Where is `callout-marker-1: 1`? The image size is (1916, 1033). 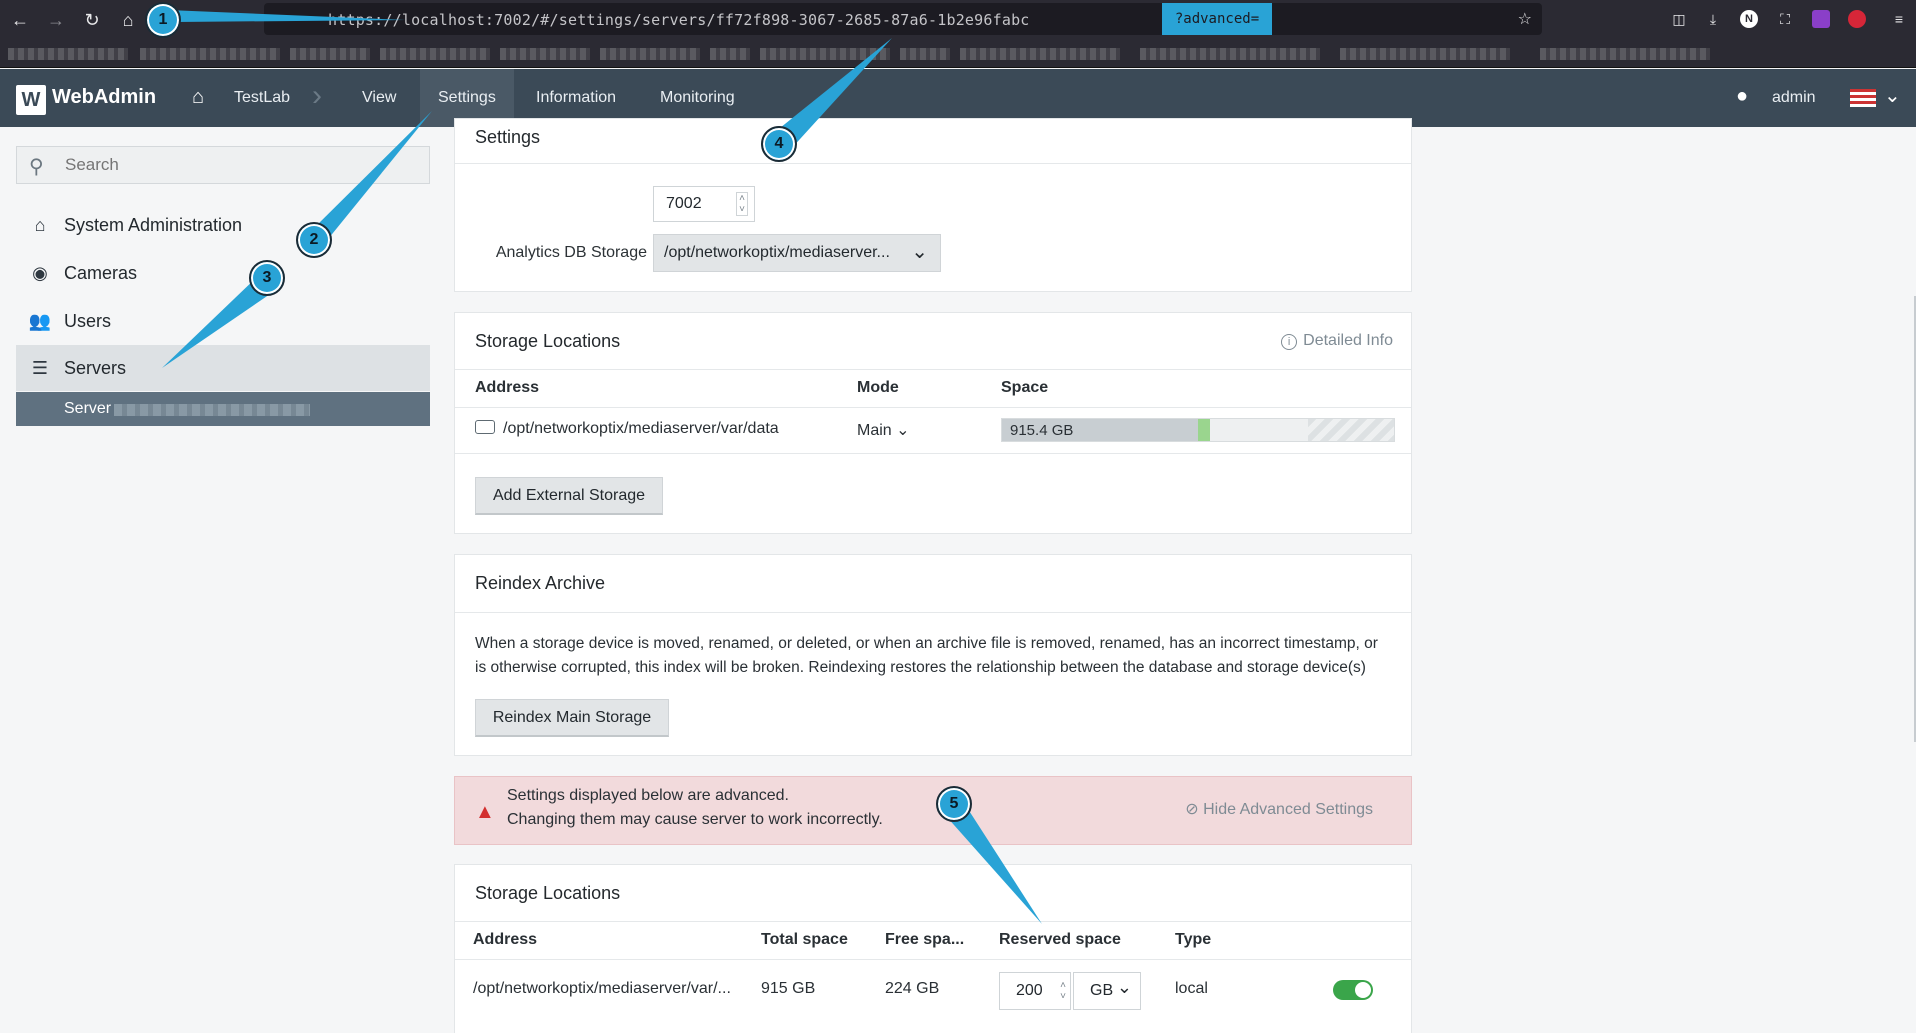 callout-marker-1: 1 is located at coordinates (163, 20).